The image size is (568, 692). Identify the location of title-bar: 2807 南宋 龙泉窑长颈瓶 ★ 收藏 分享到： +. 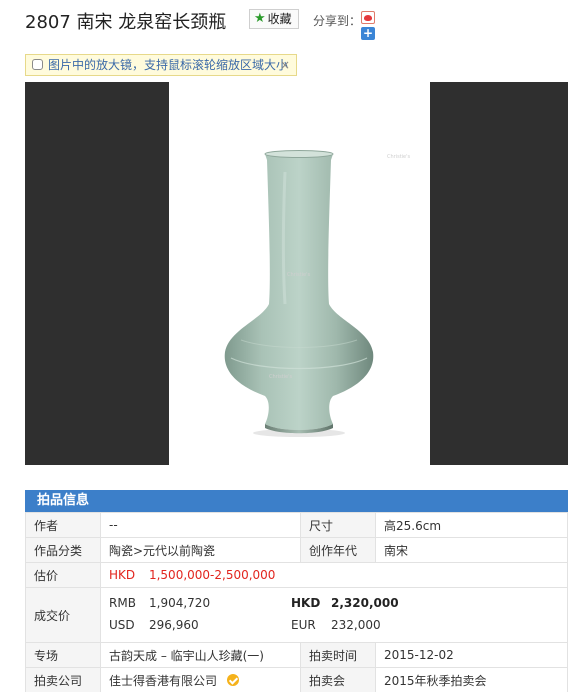
(296, 23).